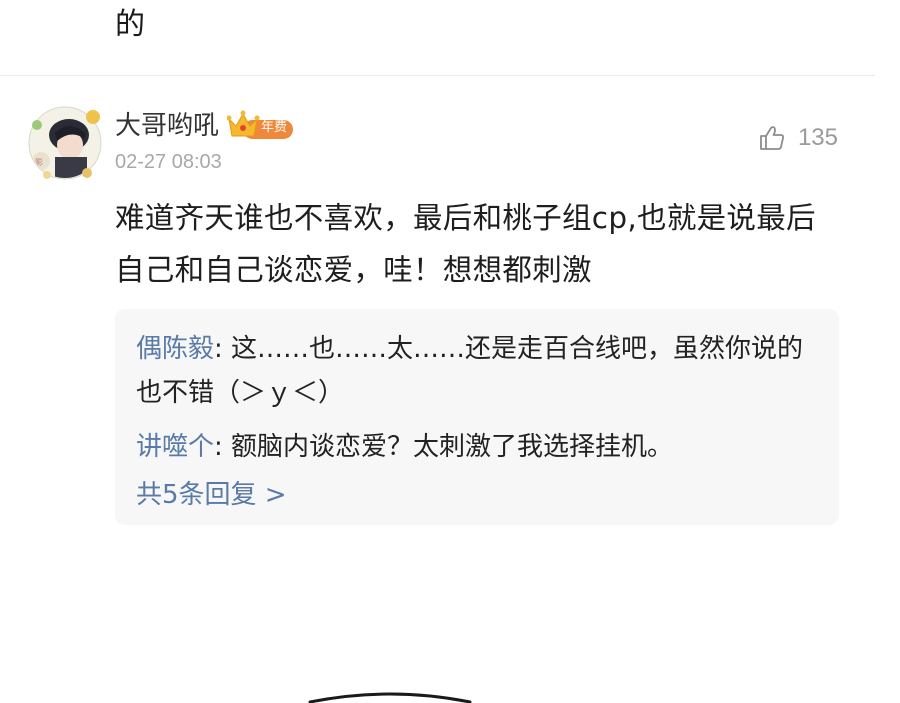 The height and width of the screenshot is (703, 900). Describe the element at coordinates (772, 138) in the screenshot. I see `thumbs-up-icon` at that location.